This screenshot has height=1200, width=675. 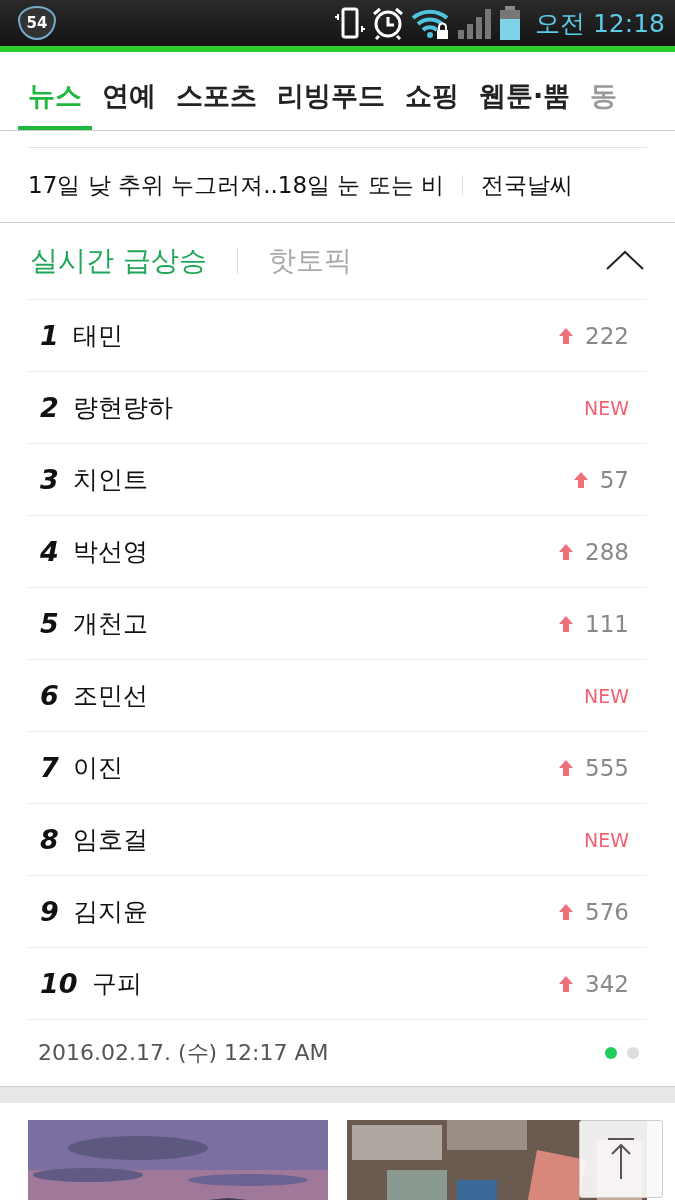 What do you see at coordinates (600, 23) in the screenshot?
I see `clock-time: 오전 12:18` at bounding box center [600, 23].